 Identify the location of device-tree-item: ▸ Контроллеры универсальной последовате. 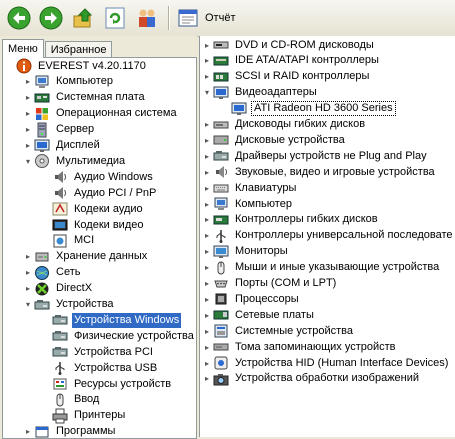
(329, 236).